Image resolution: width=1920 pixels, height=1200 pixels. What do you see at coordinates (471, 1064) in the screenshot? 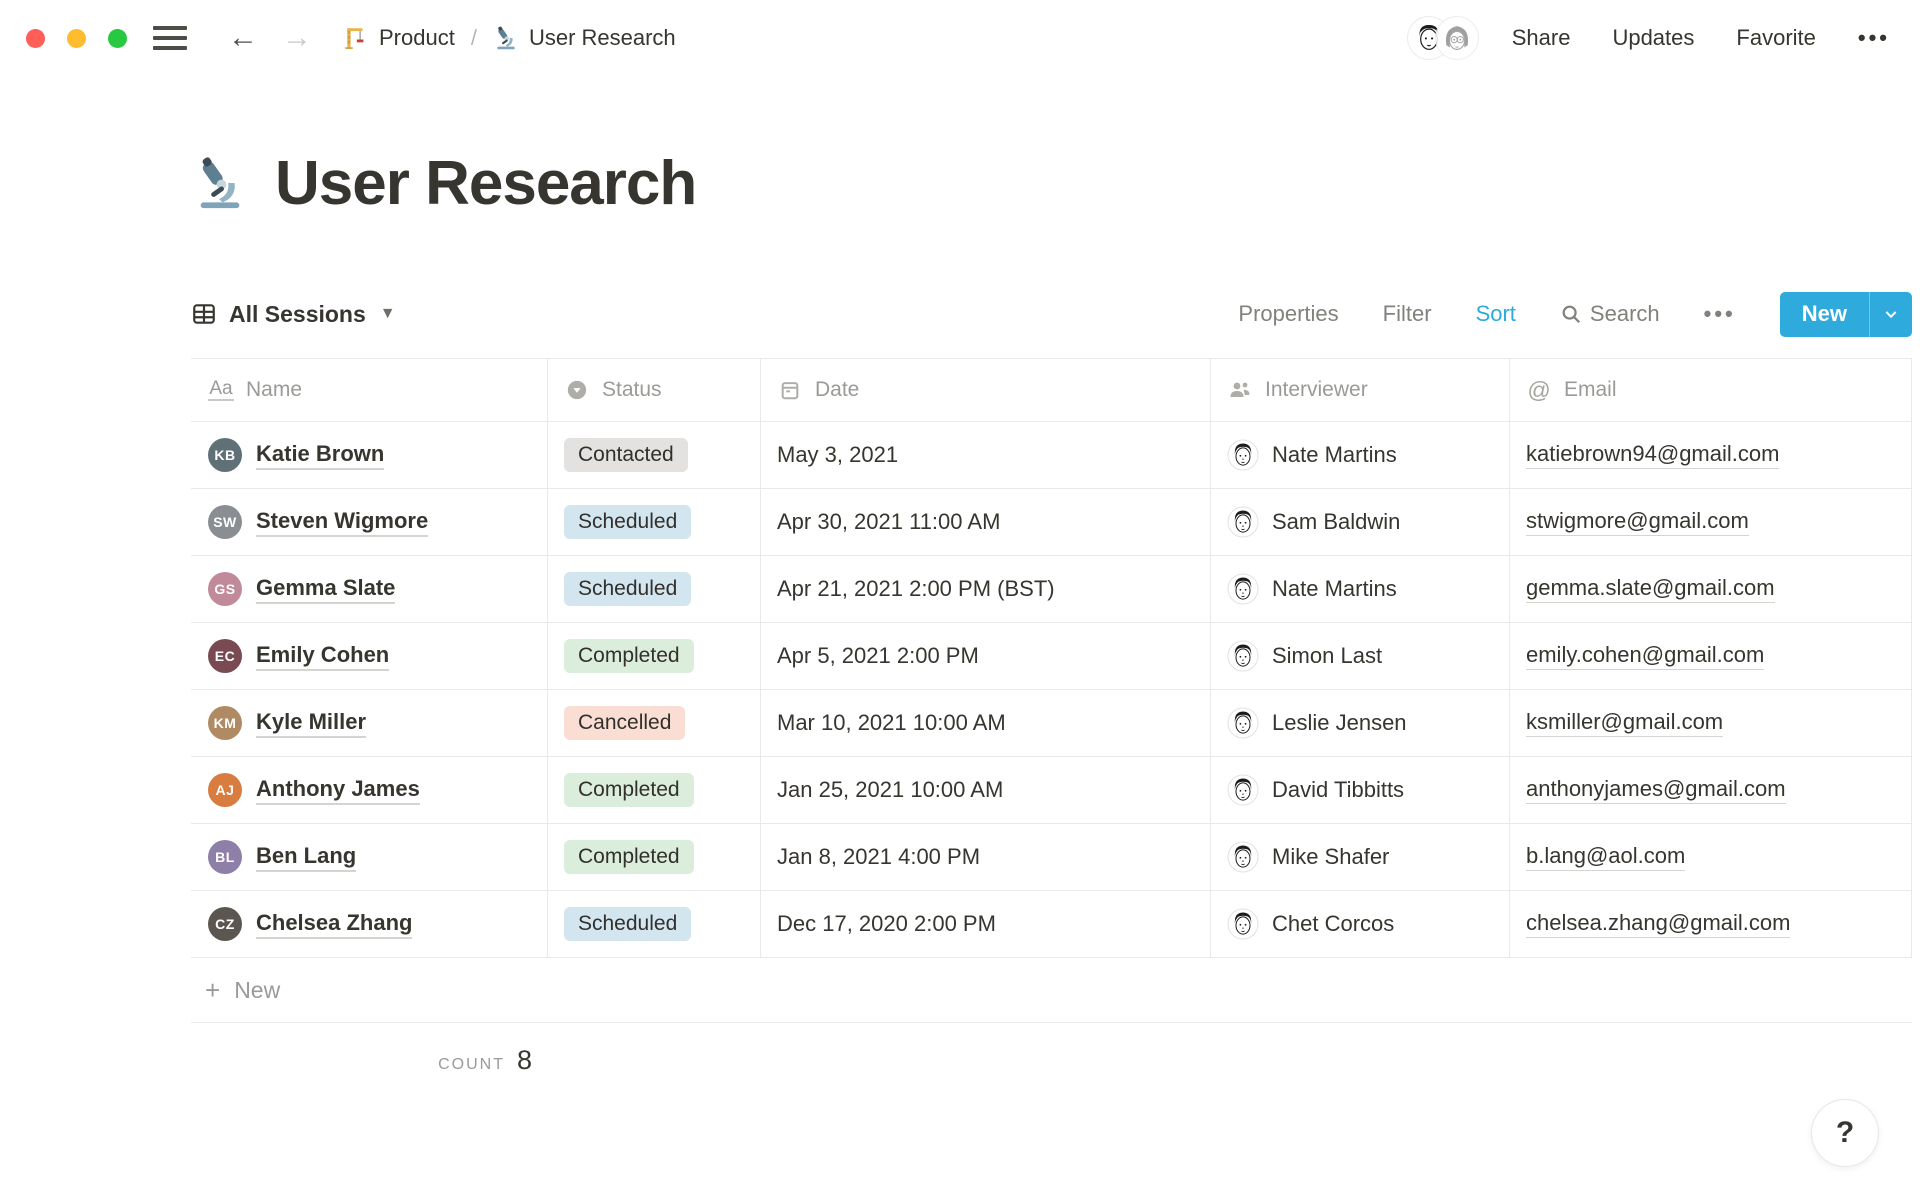
I see `count-label: COUNT` at bounding box center [471, 1064].